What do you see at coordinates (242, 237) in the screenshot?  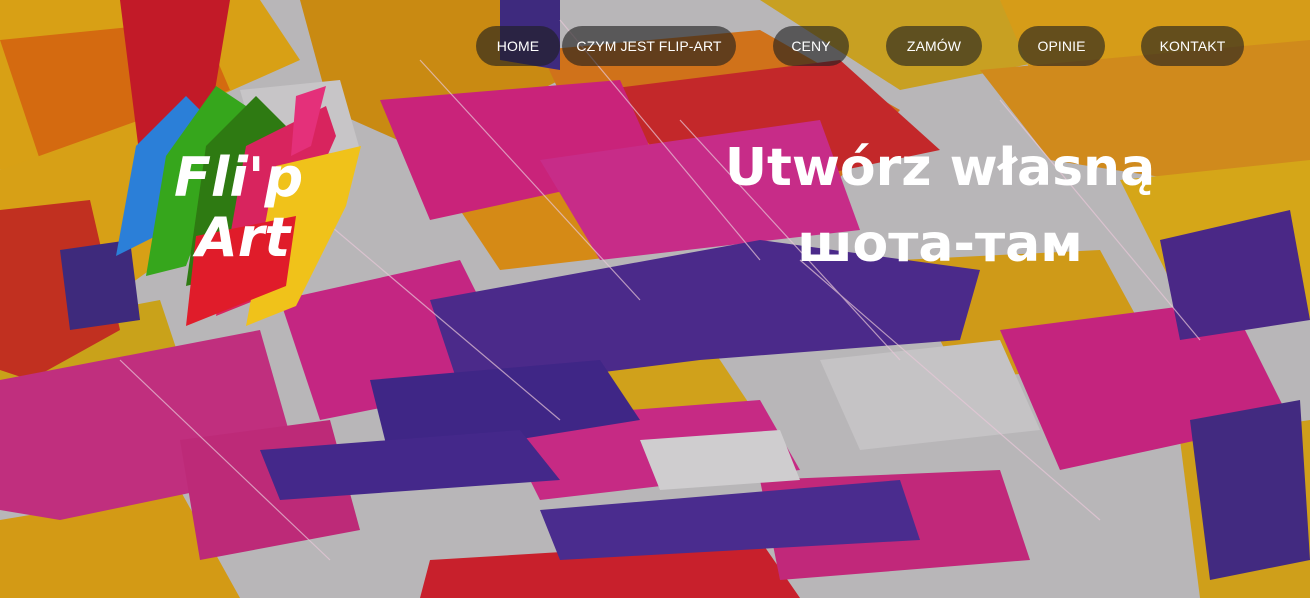 I see `logo-line-2: Art` at bounding box center [242, 237].